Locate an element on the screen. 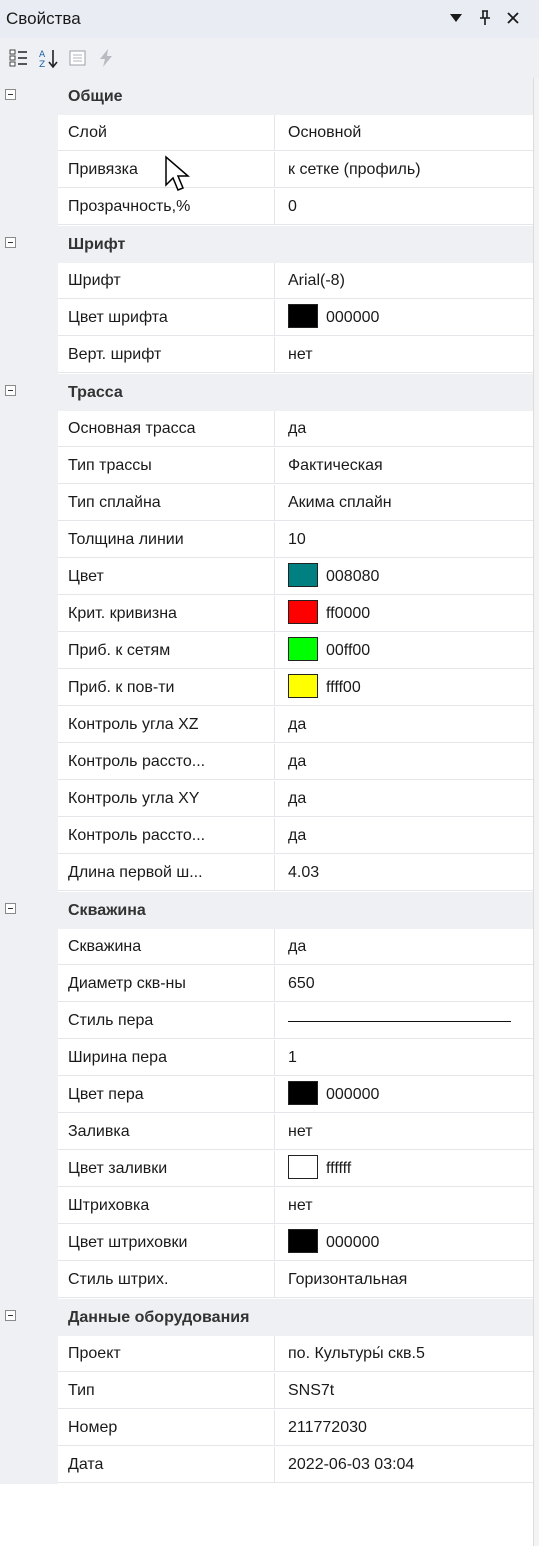 This screenshot has height=1546, width=539. property-value: ffff00 is located at coordinates (404, 688).